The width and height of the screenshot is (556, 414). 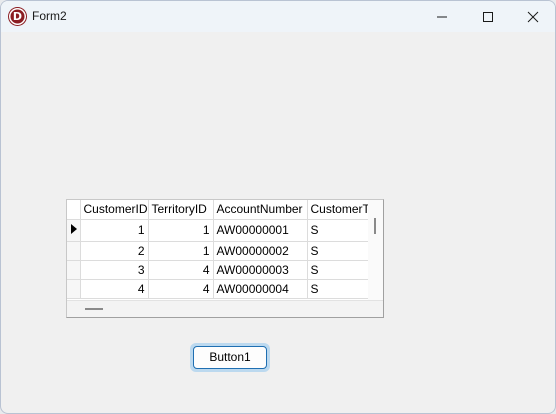 I want to click on table-row: 4 4 AW00000004 S, so click(x=218, y=289).